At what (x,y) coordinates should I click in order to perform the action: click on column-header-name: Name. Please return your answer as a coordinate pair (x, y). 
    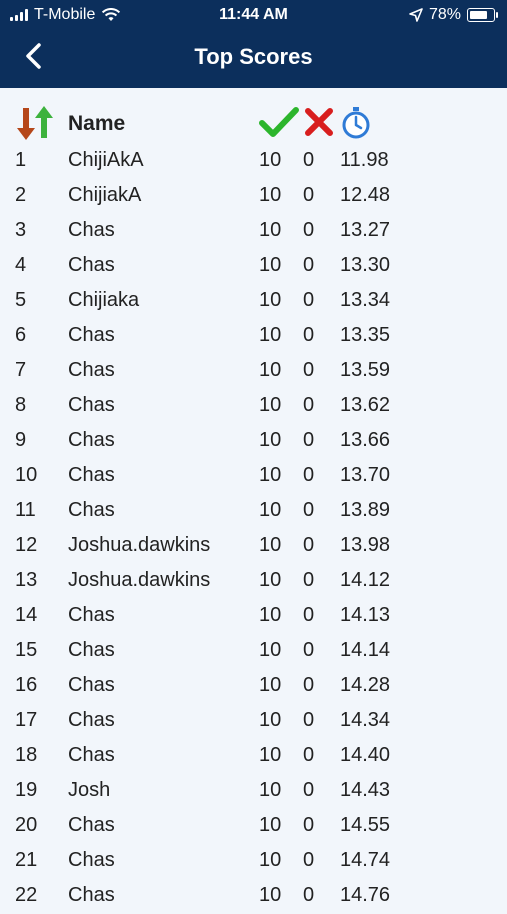
    Looking at the image, I should click on (96, 124).